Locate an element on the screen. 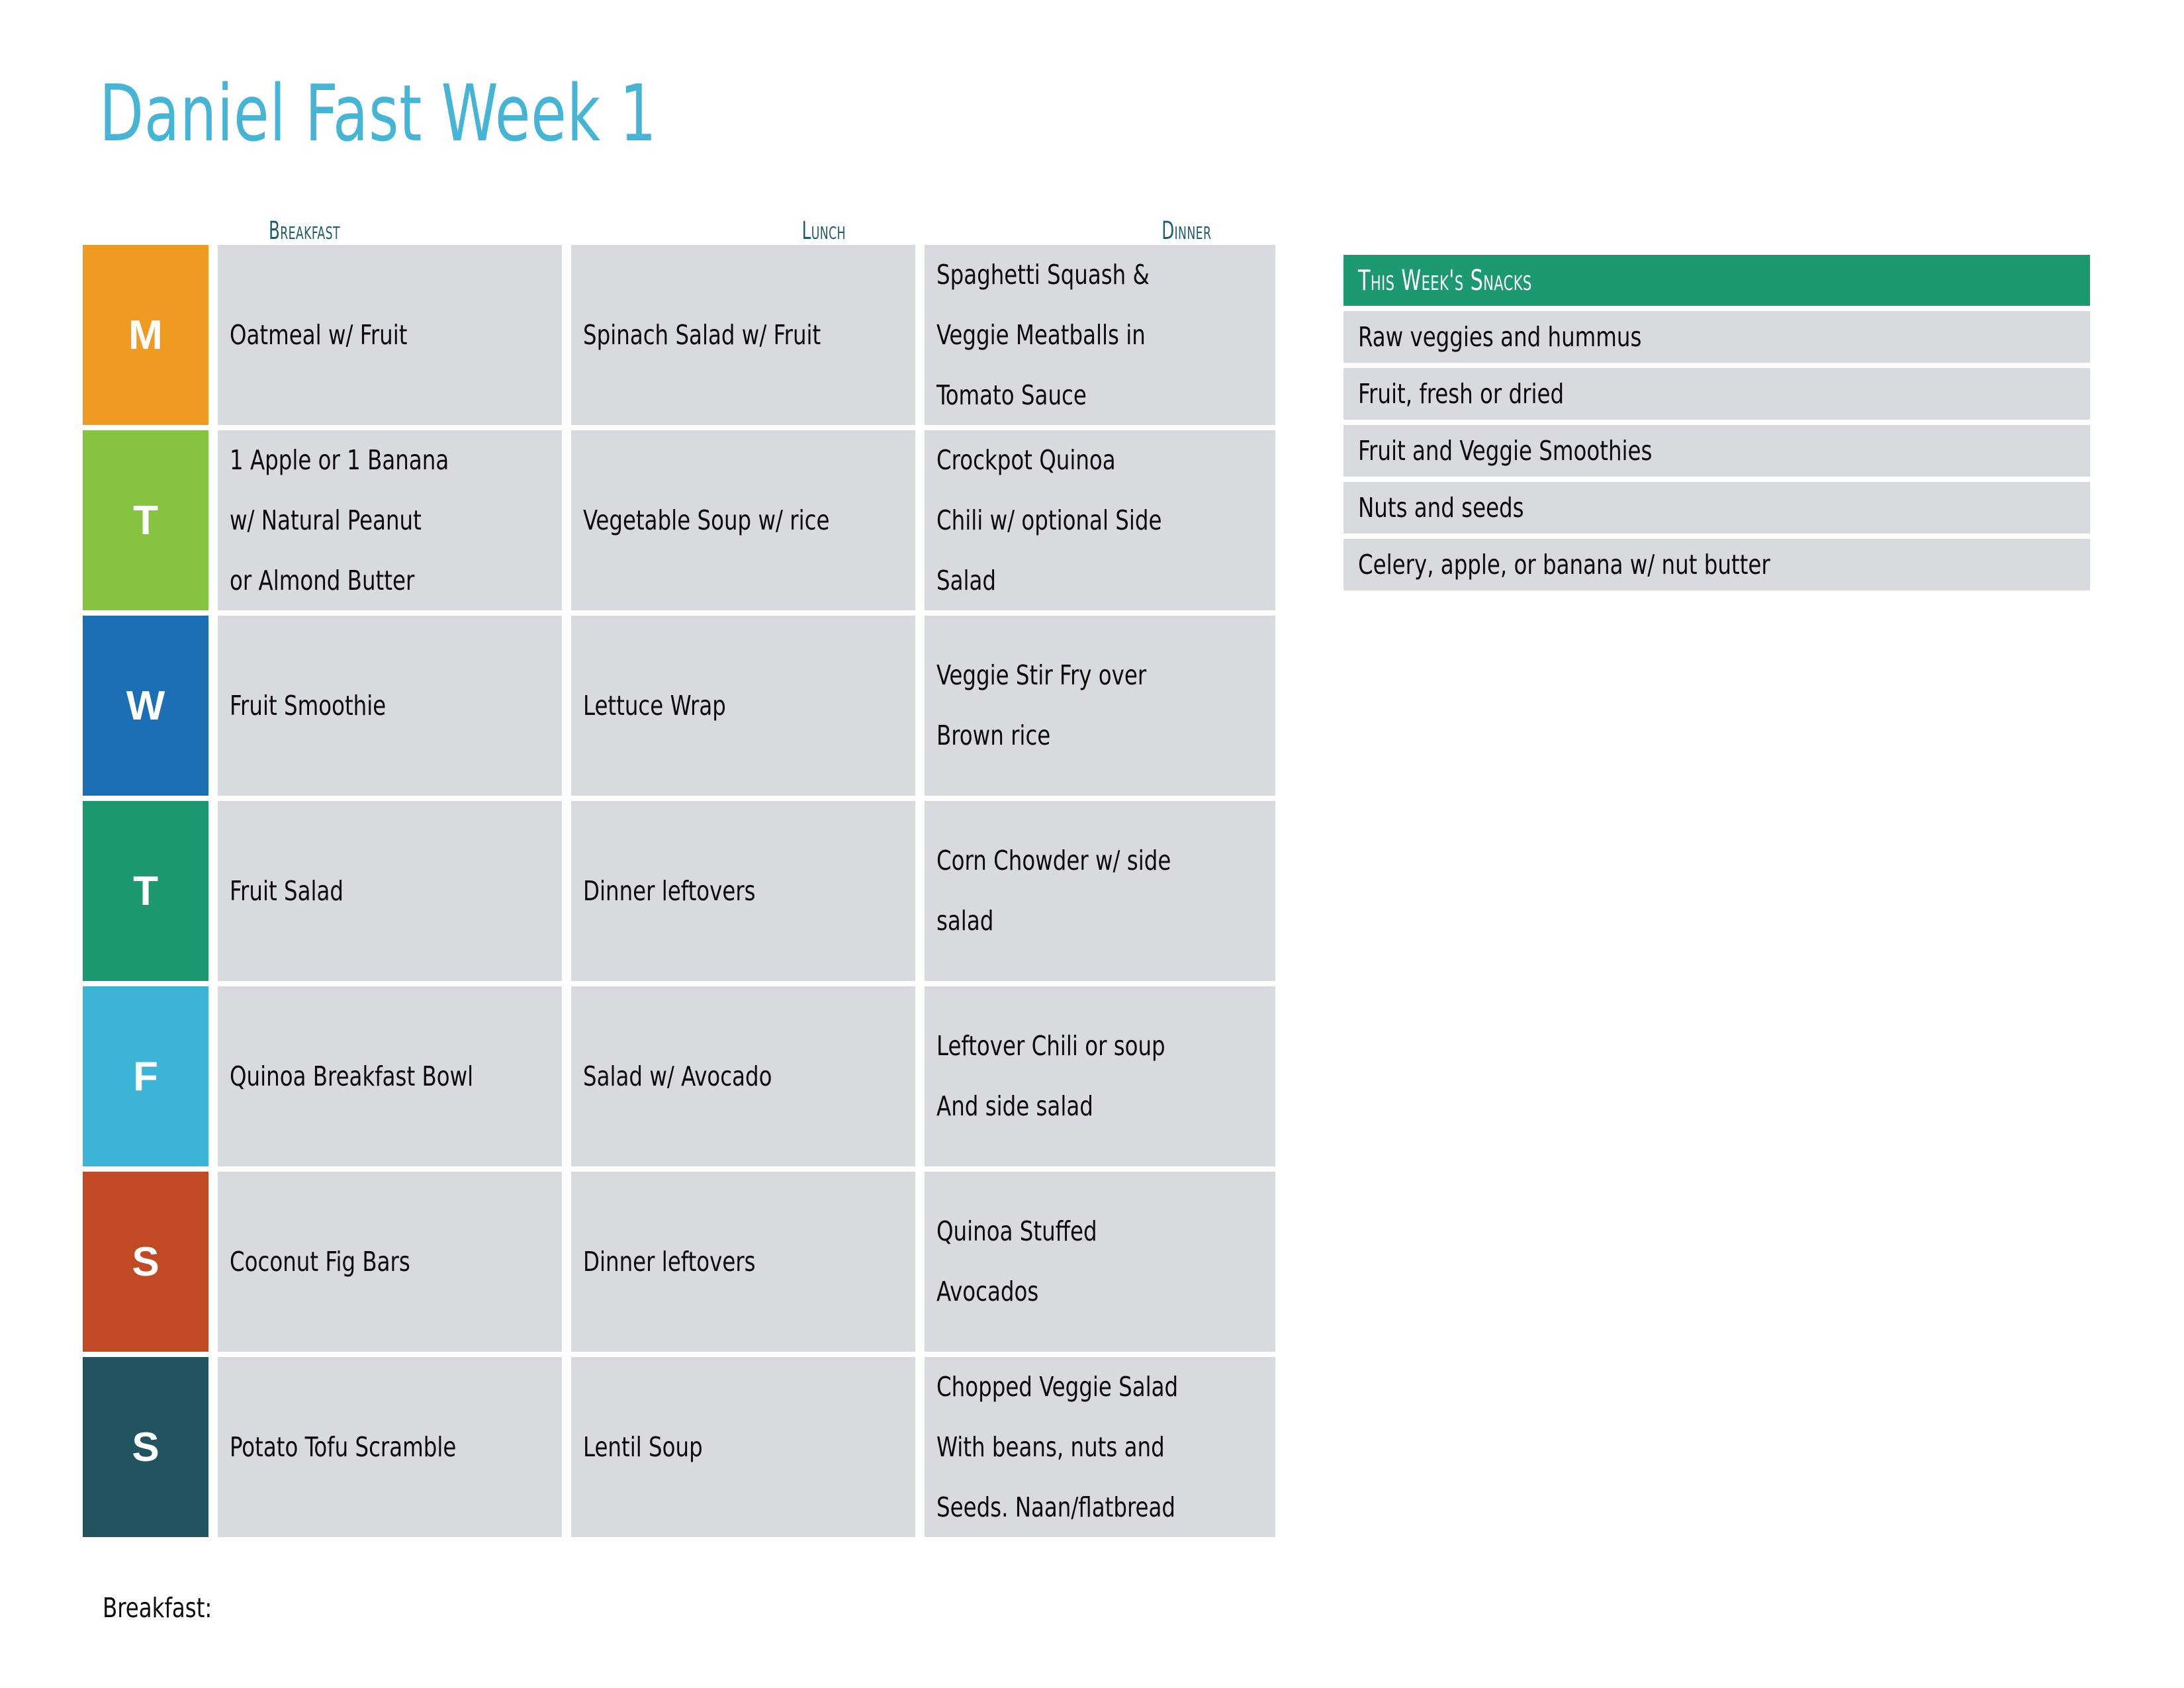  day-tile-tuesday: T is located at coordinates (145, 520).